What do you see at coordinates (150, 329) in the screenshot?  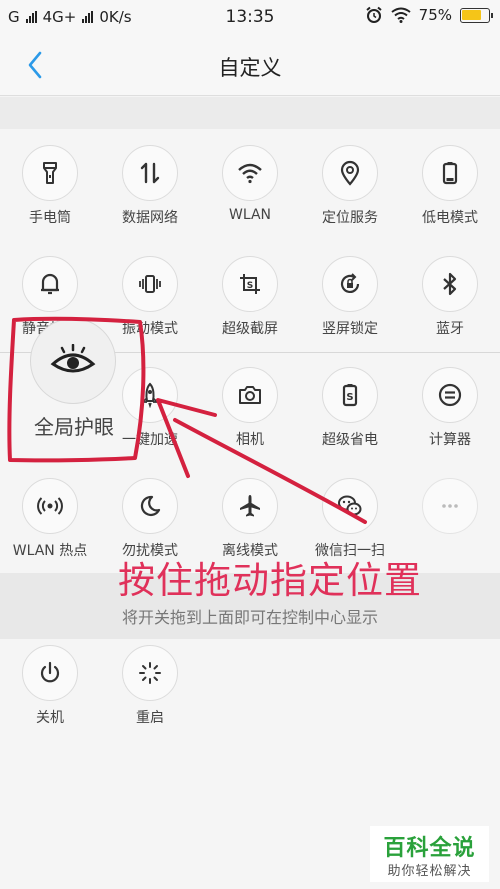 I see `tile-label: 振动模式` at bounding box center [150, 329].